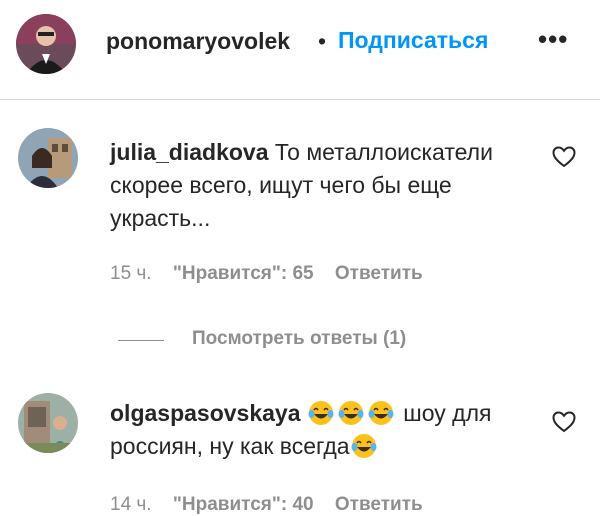  I want to click on comment-username: julia_diadkova, so click(189, 152).